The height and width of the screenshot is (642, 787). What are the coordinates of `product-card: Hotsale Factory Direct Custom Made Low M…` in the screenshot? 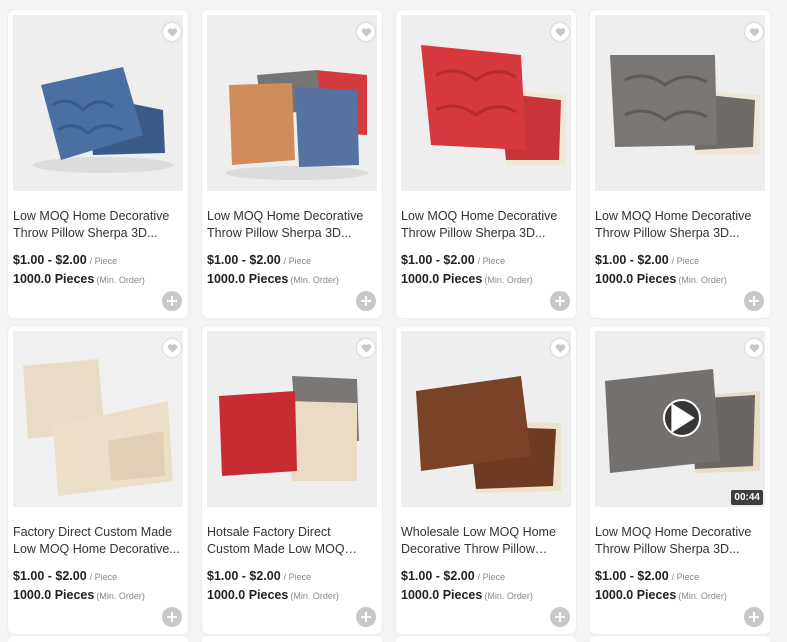 It's located at (292, 480).